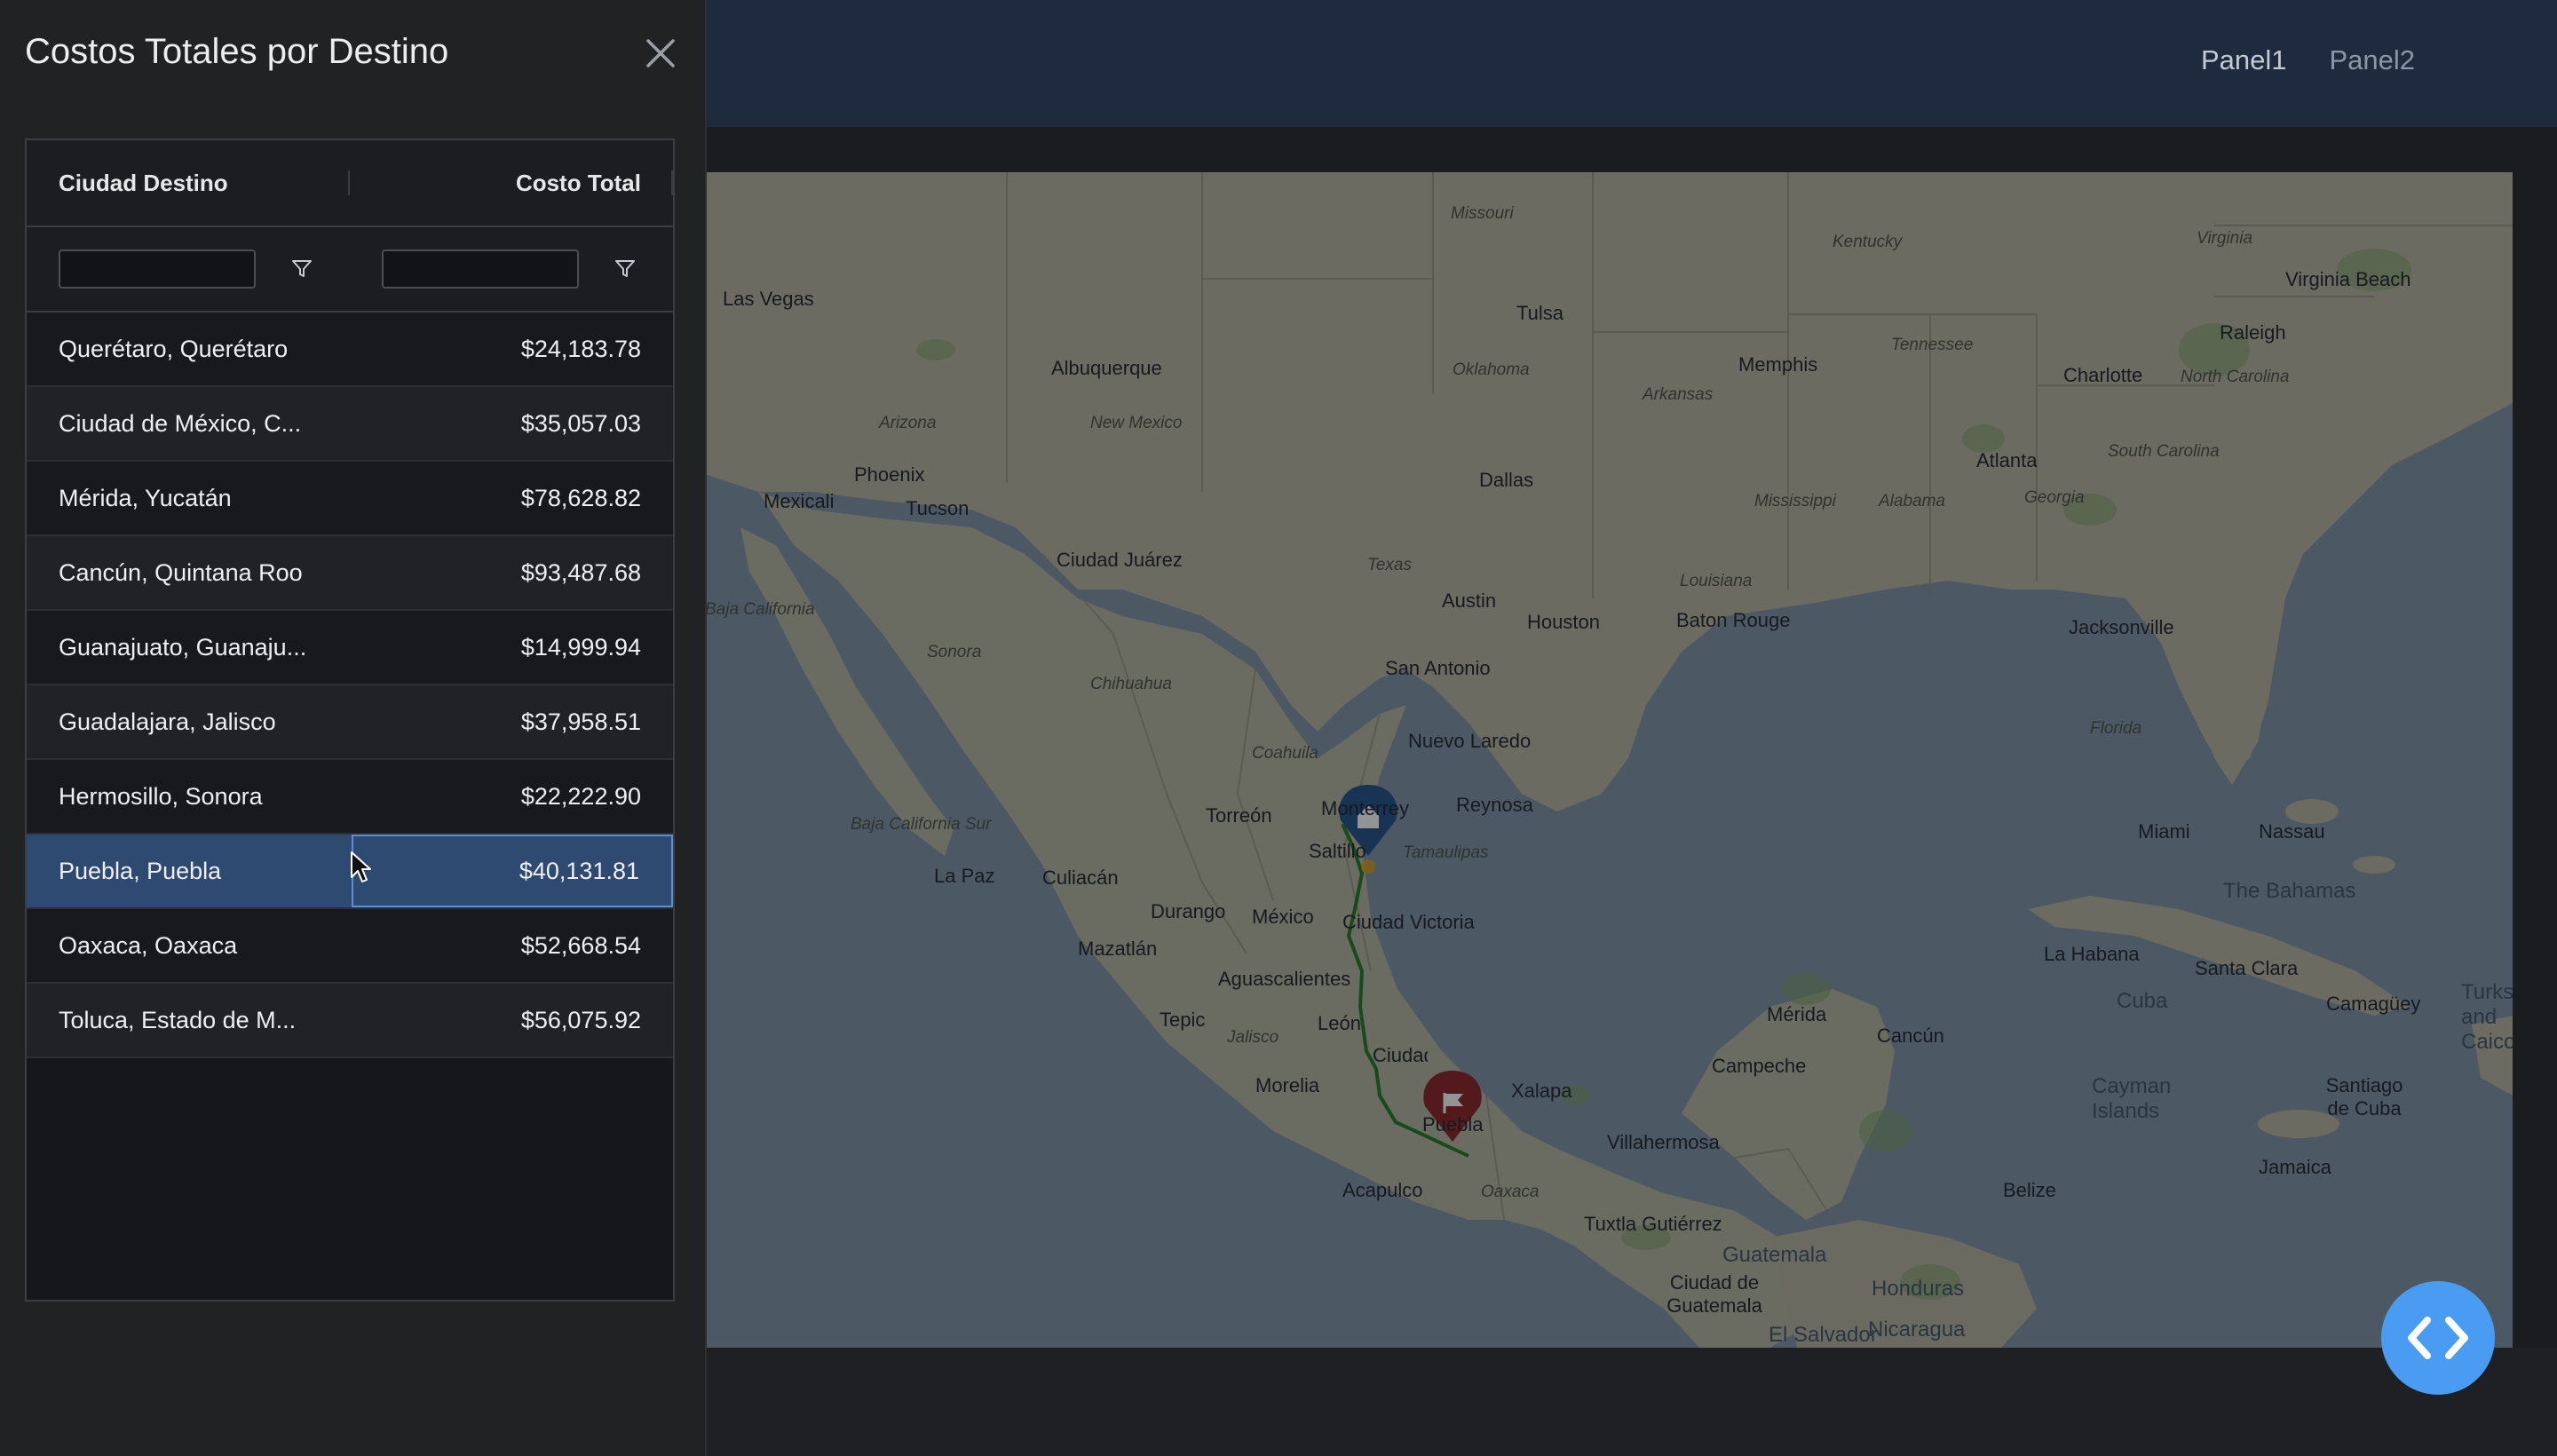 Image resolution: width=2557 pixels, height=1456 pixels. I want to click on map-label: La Habana, so click(2092, 954).